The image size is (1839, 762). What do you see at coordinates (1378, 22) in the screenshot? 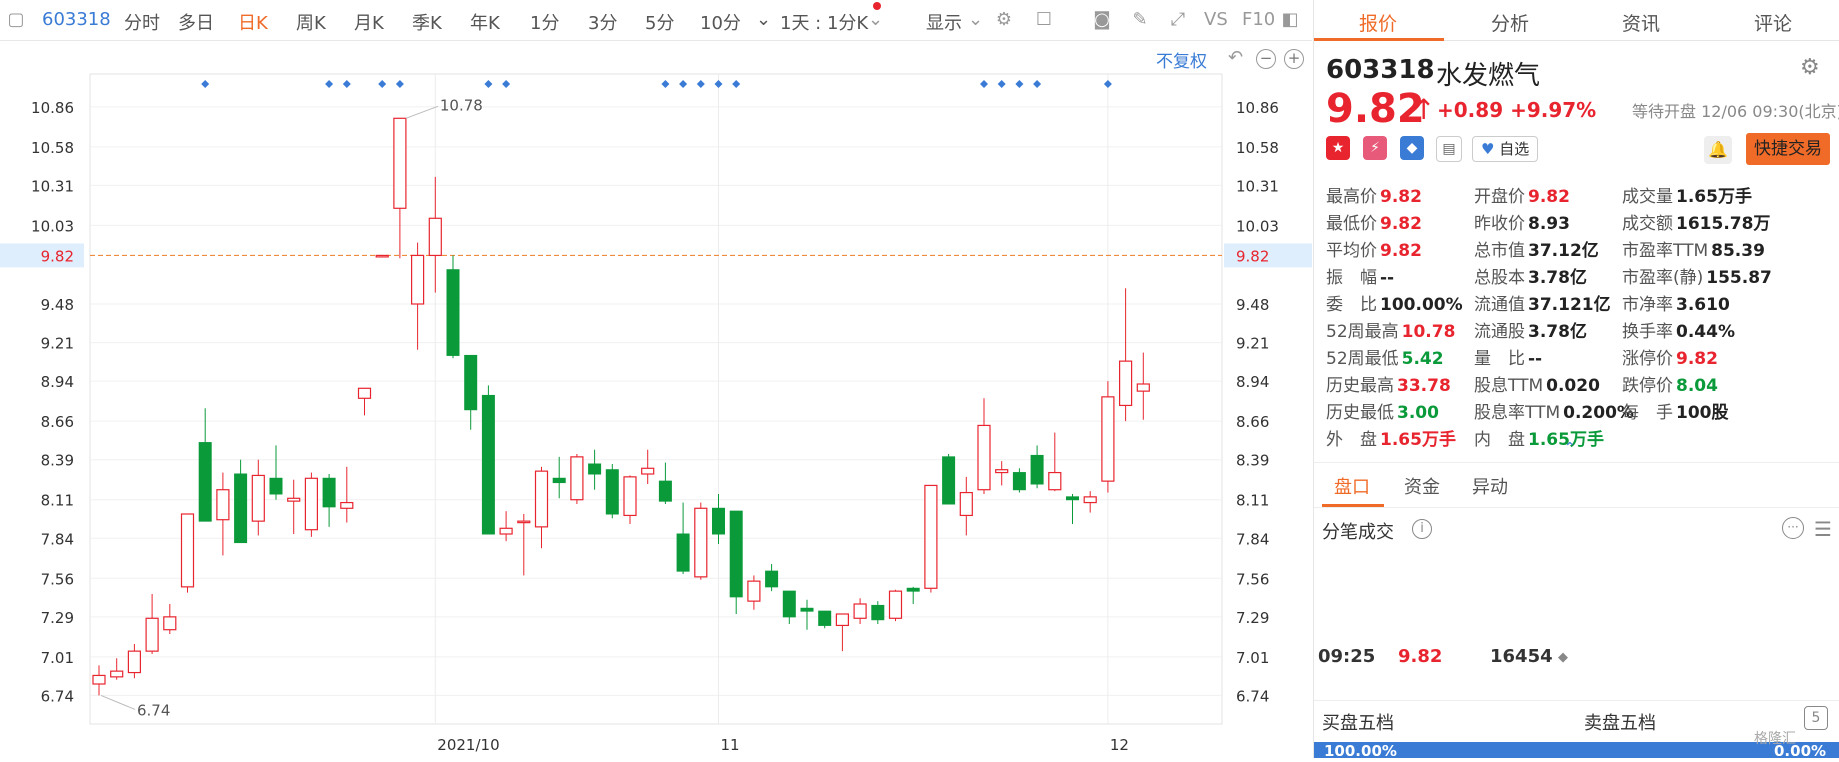
I see `tab-quote: 报价` at bounding box center [1378, 22].